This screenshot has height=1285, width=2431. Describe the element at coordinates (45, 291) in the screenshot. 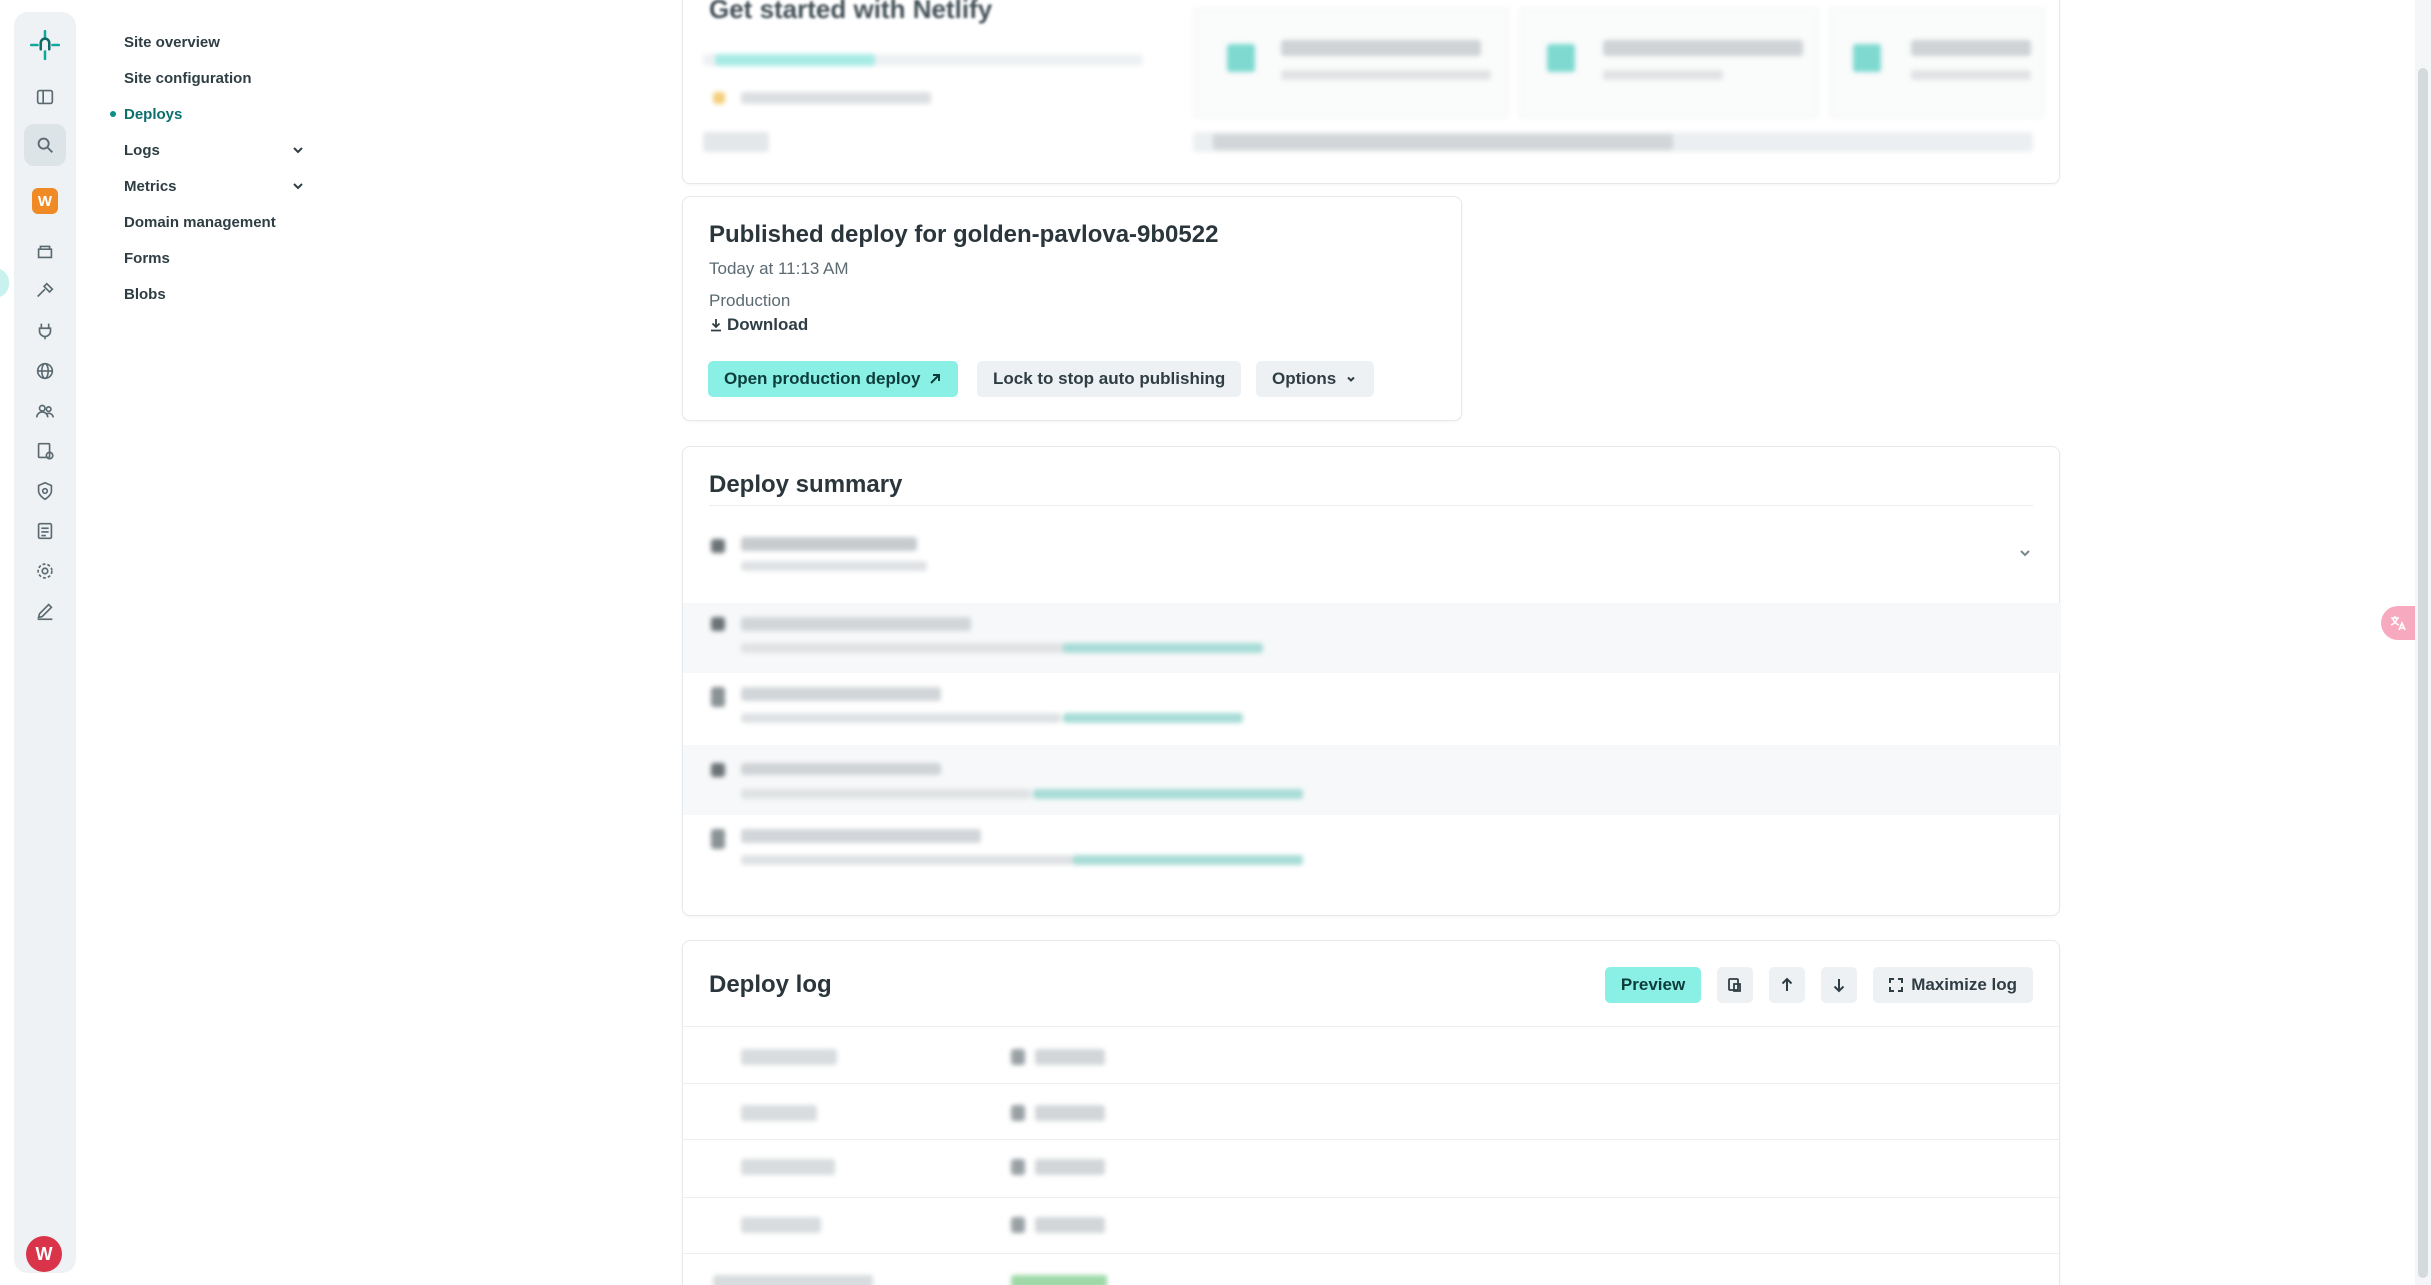

I see `builds-icon` at that location.